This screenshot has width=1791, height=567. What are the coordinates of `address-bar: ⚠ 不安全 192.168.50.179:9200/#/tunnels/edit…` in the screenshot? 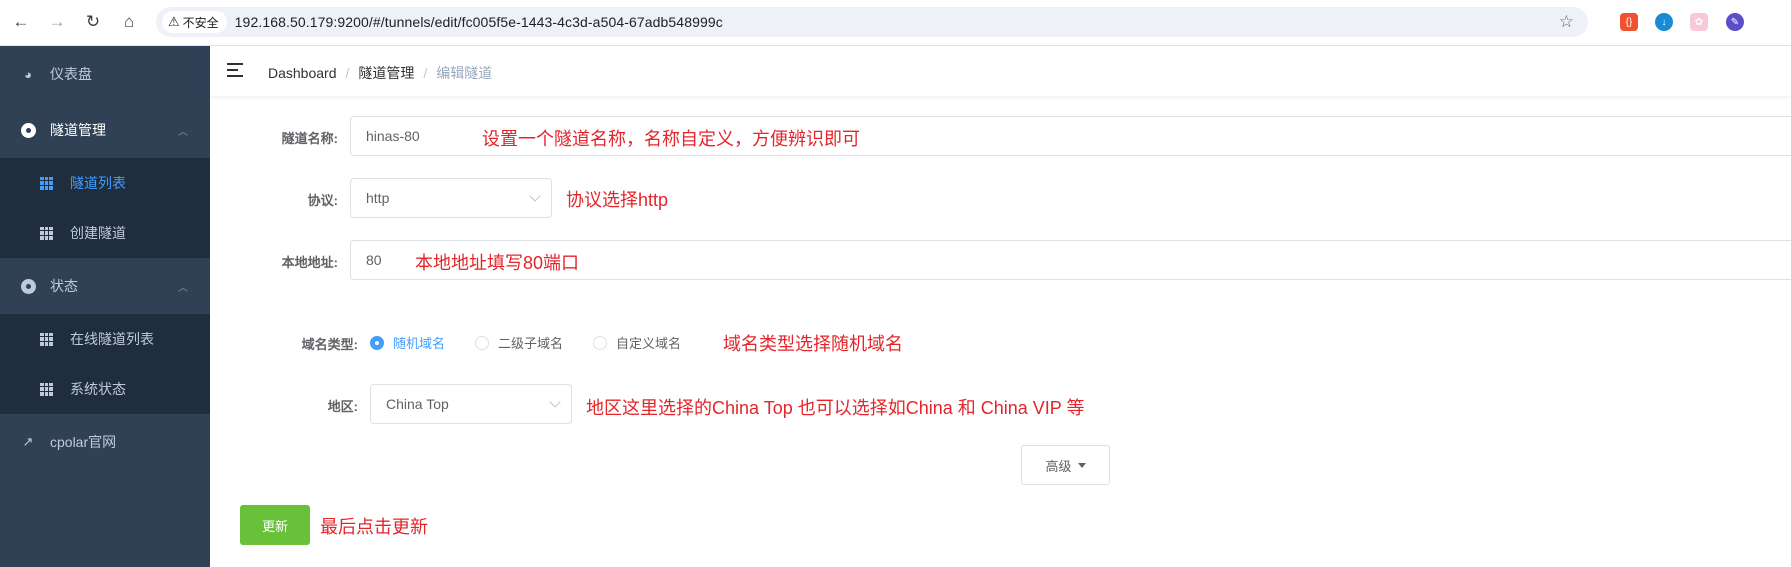 It's located at (872, 22).